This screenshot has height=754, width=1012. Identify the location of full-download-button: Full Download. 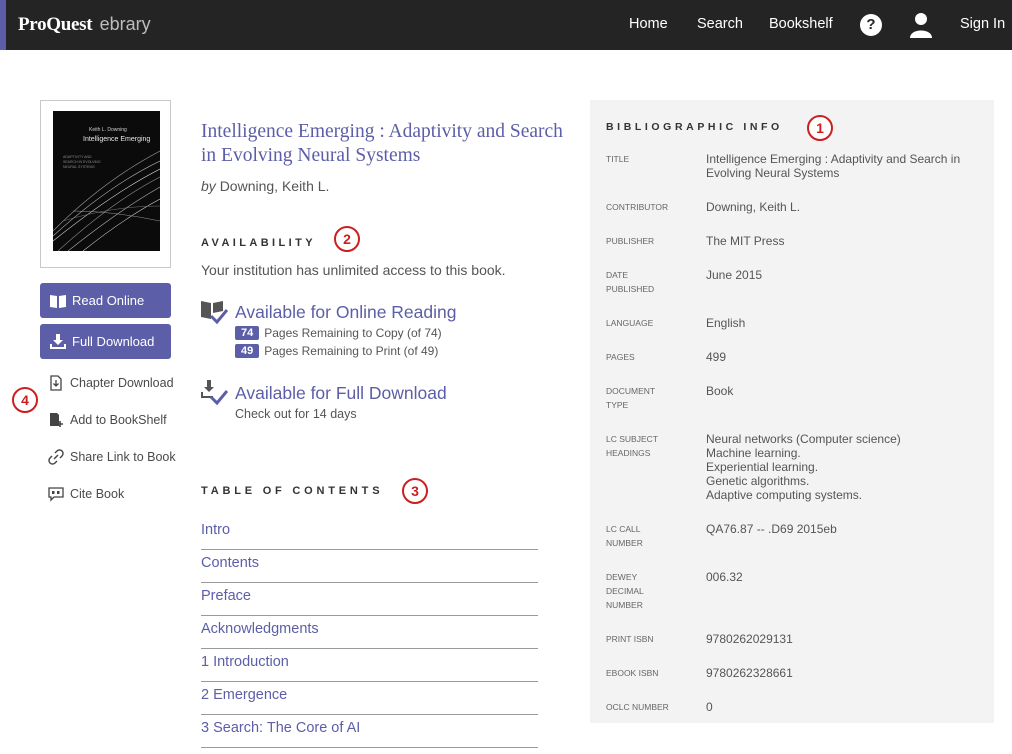
(105, 341).